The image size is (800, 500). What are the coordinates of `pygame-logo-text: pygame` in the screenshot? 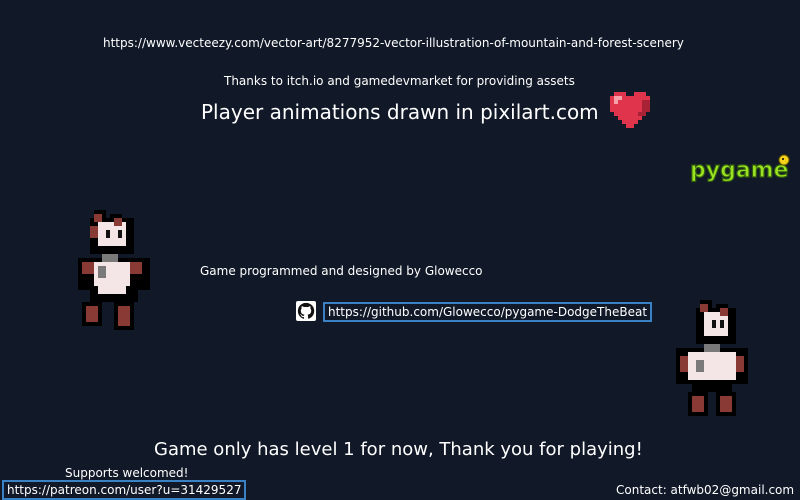 It's located at (739, 170).